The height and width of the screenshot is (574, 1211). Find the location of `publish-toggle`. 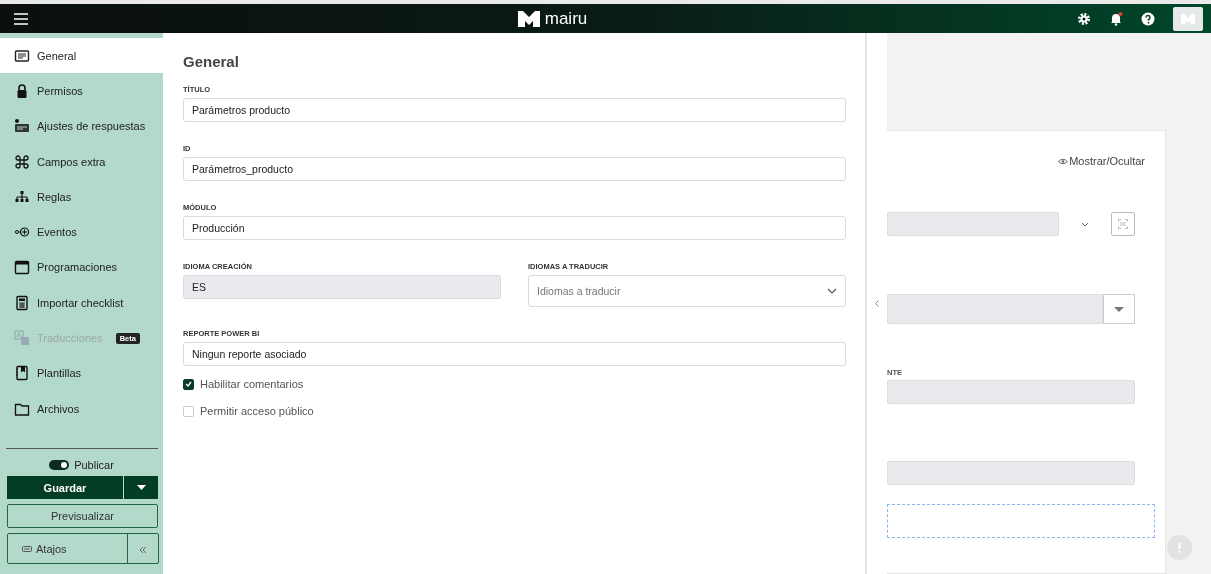

publish-toggle is located at coordinates (59, 465).